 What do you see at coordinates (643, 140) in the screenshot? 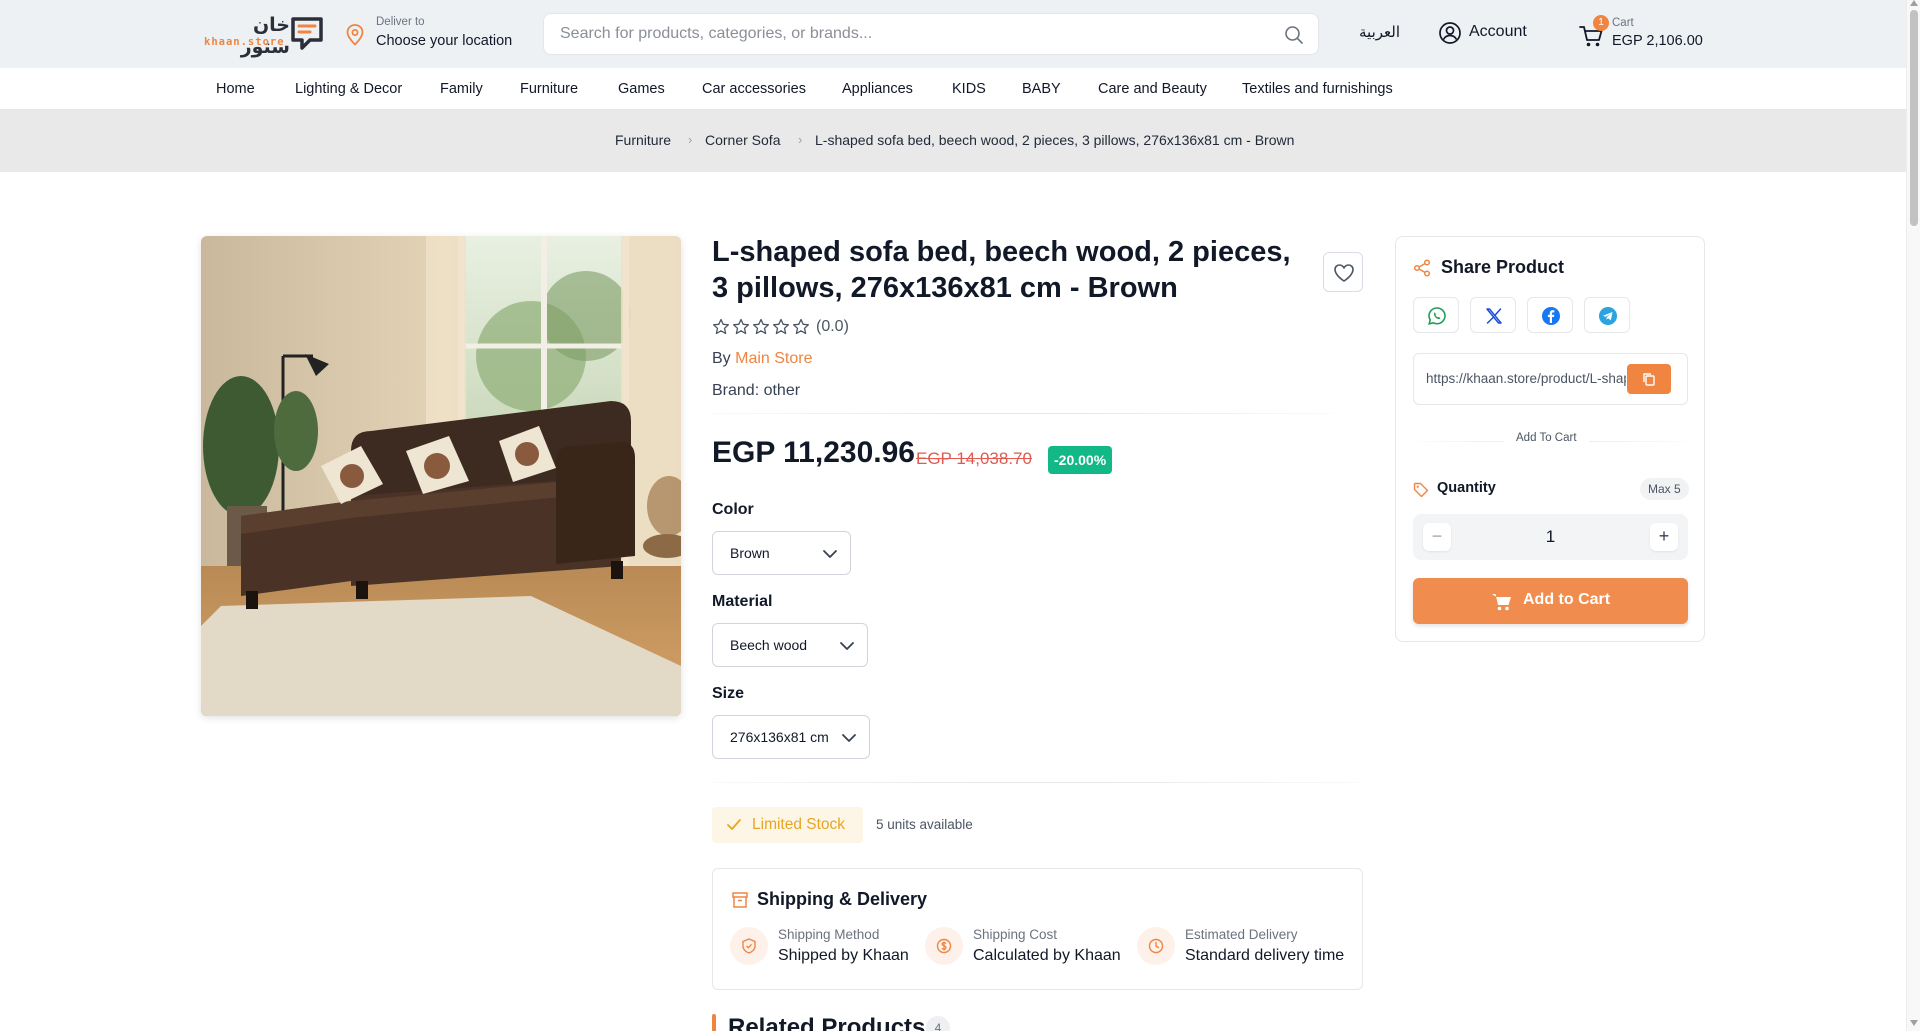
I see `breadcrumb-furniture: Furniture` at bounding box center [643, 140].